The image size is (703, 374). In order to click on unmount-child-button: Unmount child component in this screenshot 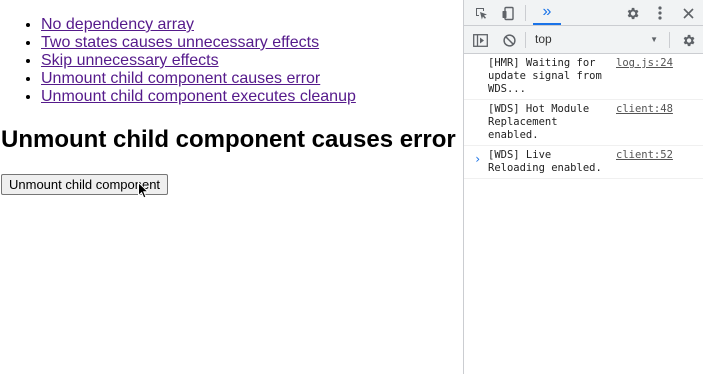, I will do `click(85, 184)`.